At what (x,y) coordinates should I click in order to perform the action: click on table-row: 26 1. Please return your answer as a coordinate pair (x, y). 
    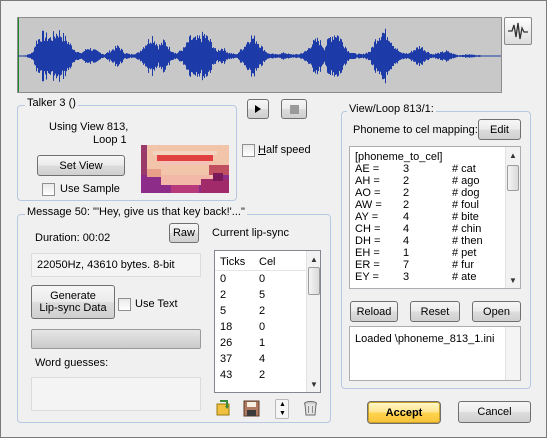
    Looking at the image, I should click on (261, 343).